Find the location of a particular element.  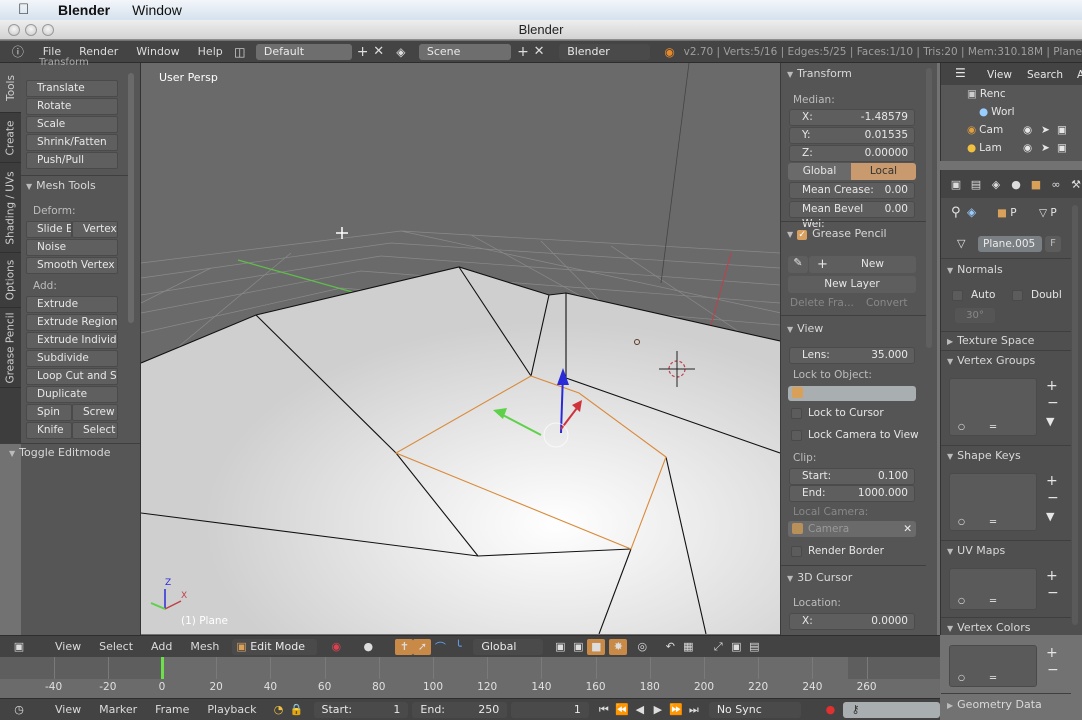

extrude-button: Extrude is located at coordinates (72, 304).